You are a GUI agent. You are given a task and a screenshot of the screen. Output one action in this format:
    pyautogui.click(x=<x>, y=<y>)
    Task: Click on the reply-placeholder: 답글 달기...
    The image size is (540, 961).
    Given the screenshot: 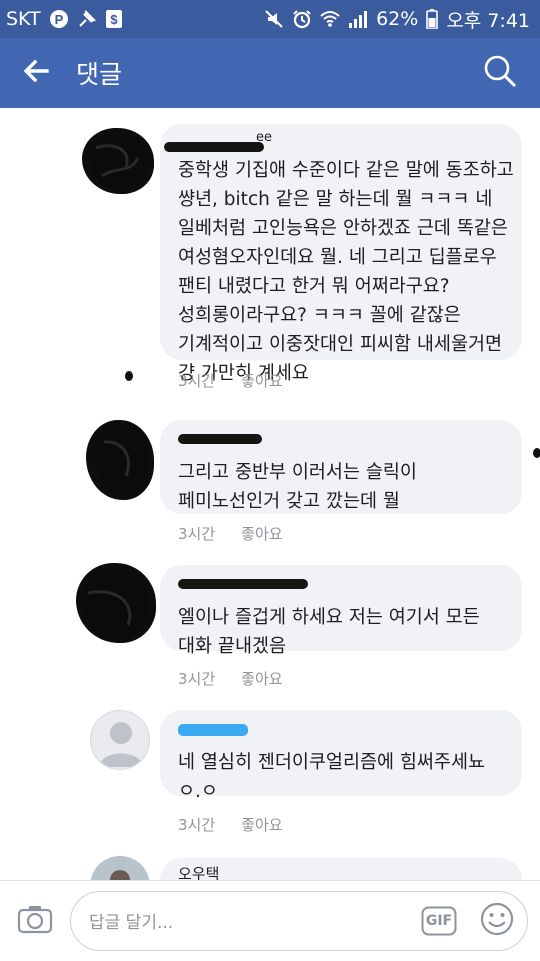 What is the action you would take?
    pyautogui.click(x=254, y=920)
    